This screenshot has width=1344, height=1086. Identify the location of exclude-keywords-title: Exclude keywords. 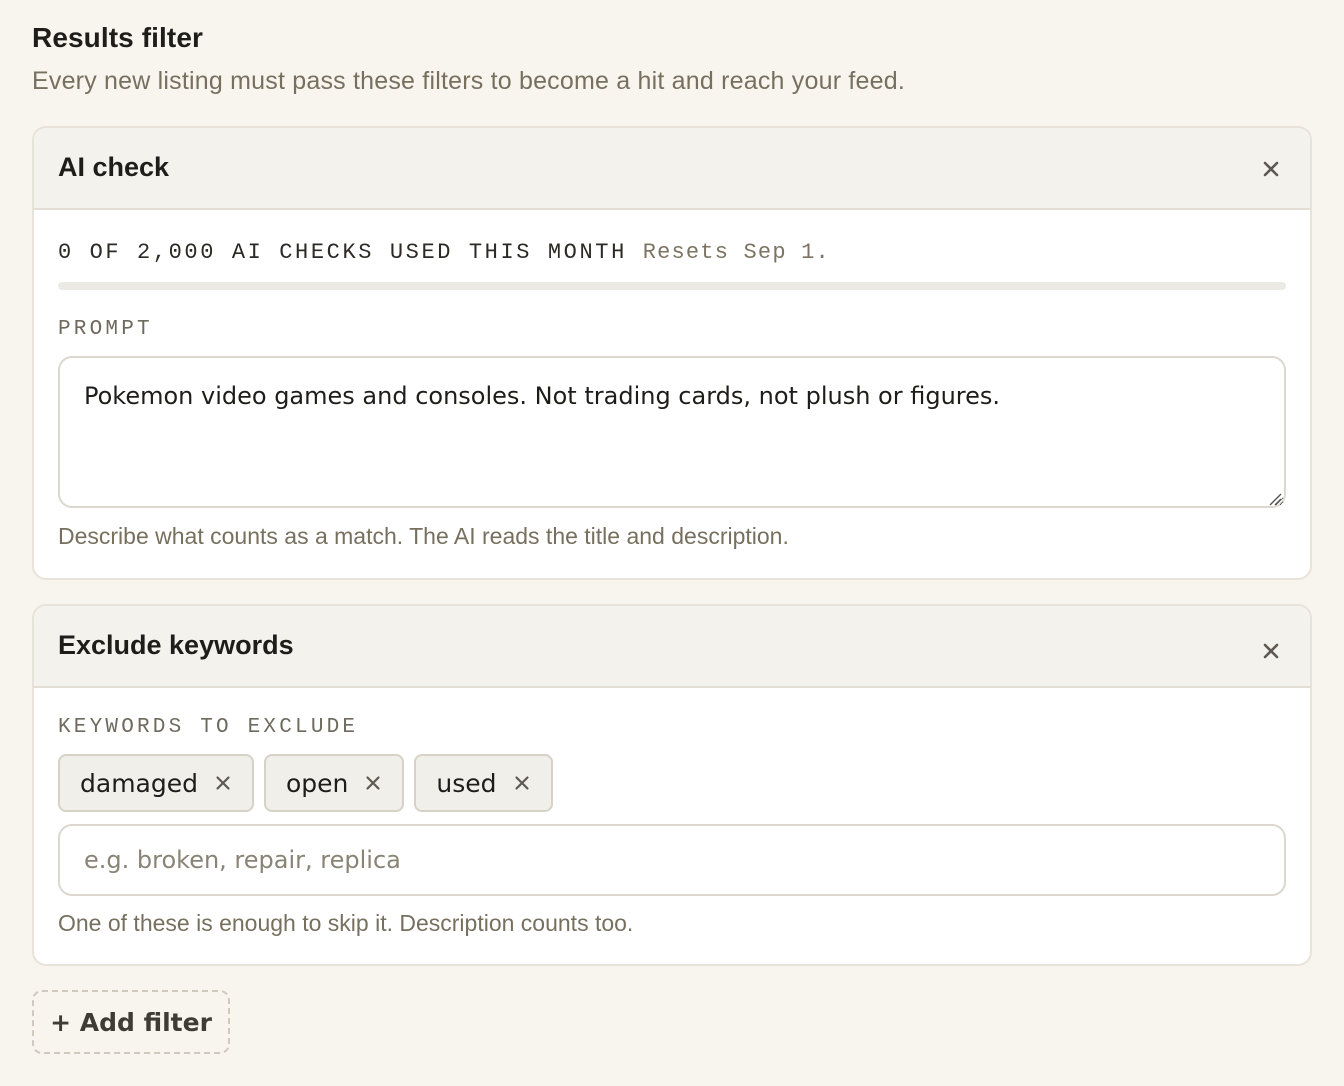
(176, 645).